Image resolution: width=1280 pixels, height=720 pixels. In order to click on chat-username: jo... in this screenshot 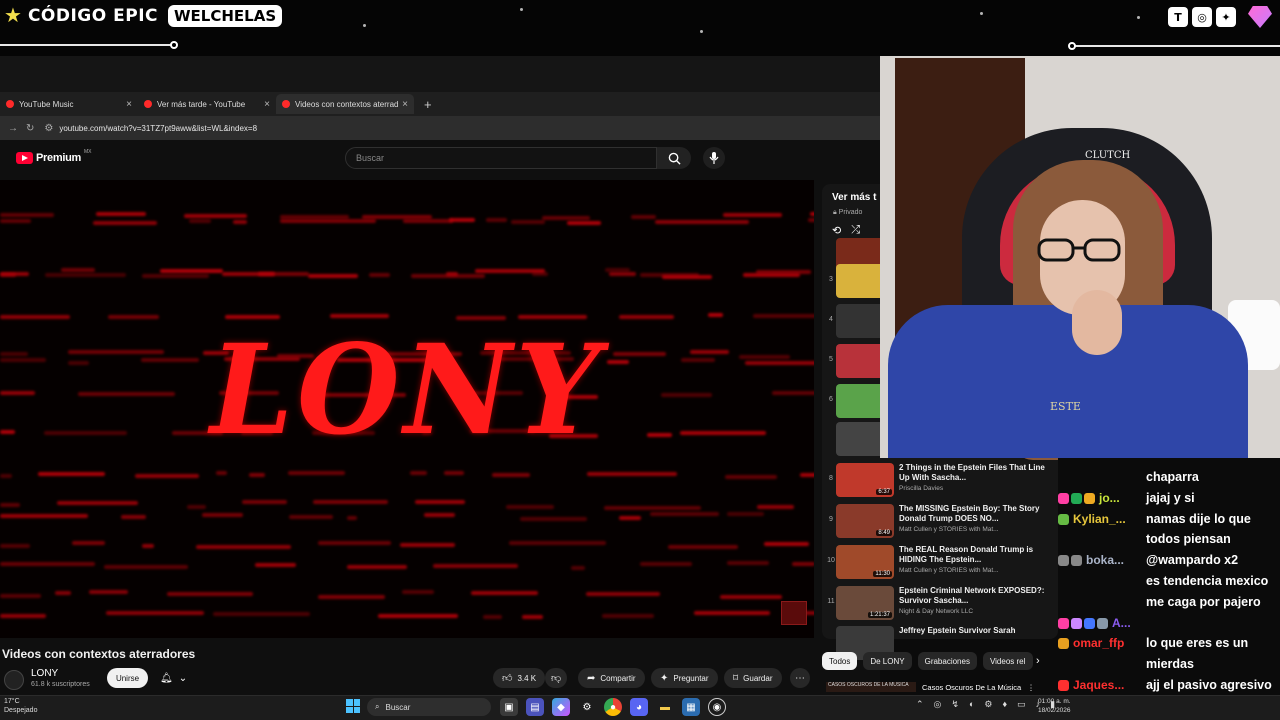, I will do `click(1109, 498)`.